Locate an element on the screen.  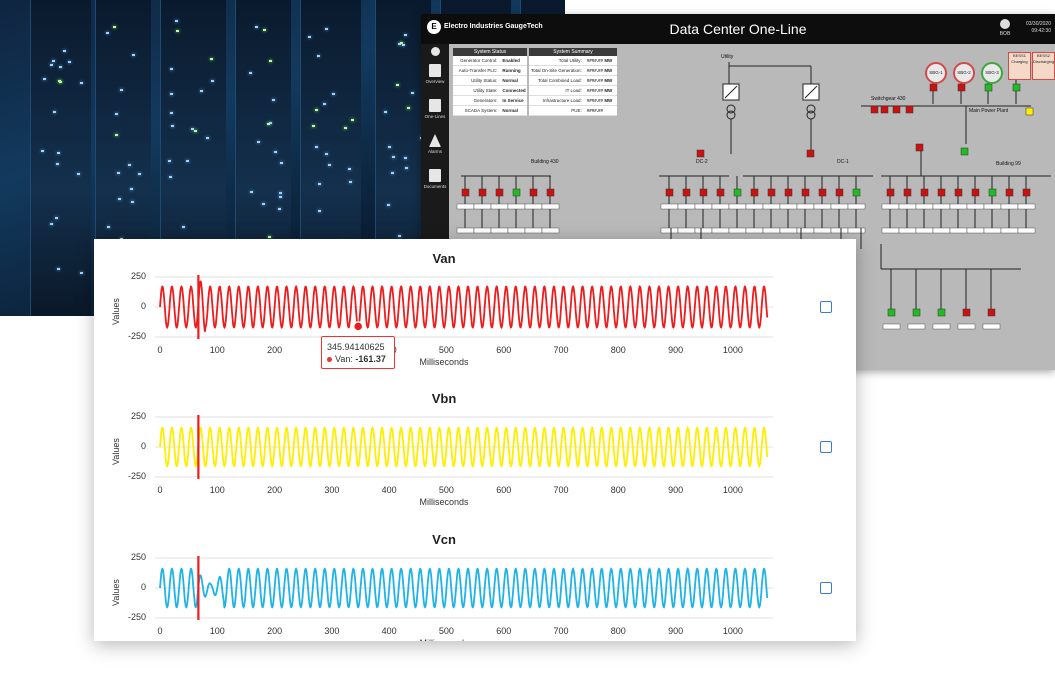
bess-1: BESS1 Charging is located at coordinates (1019, 66).